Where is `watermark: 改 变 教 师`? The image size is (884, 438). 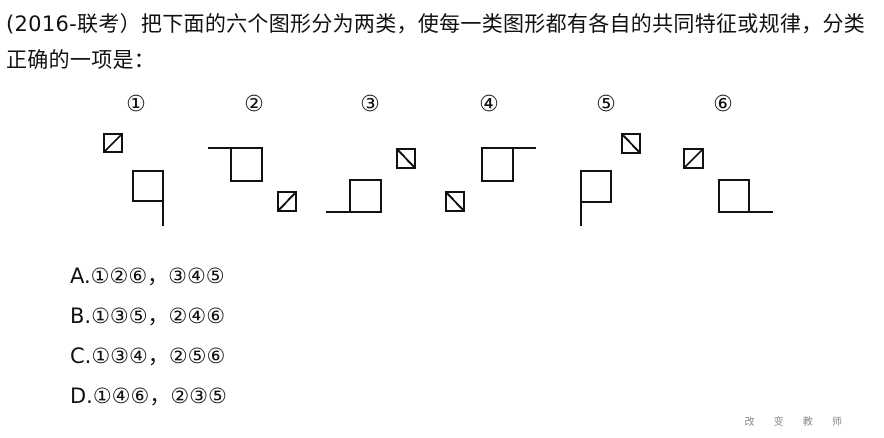
watermark: 改 变 教 师 is located at coordinates (797, 422).